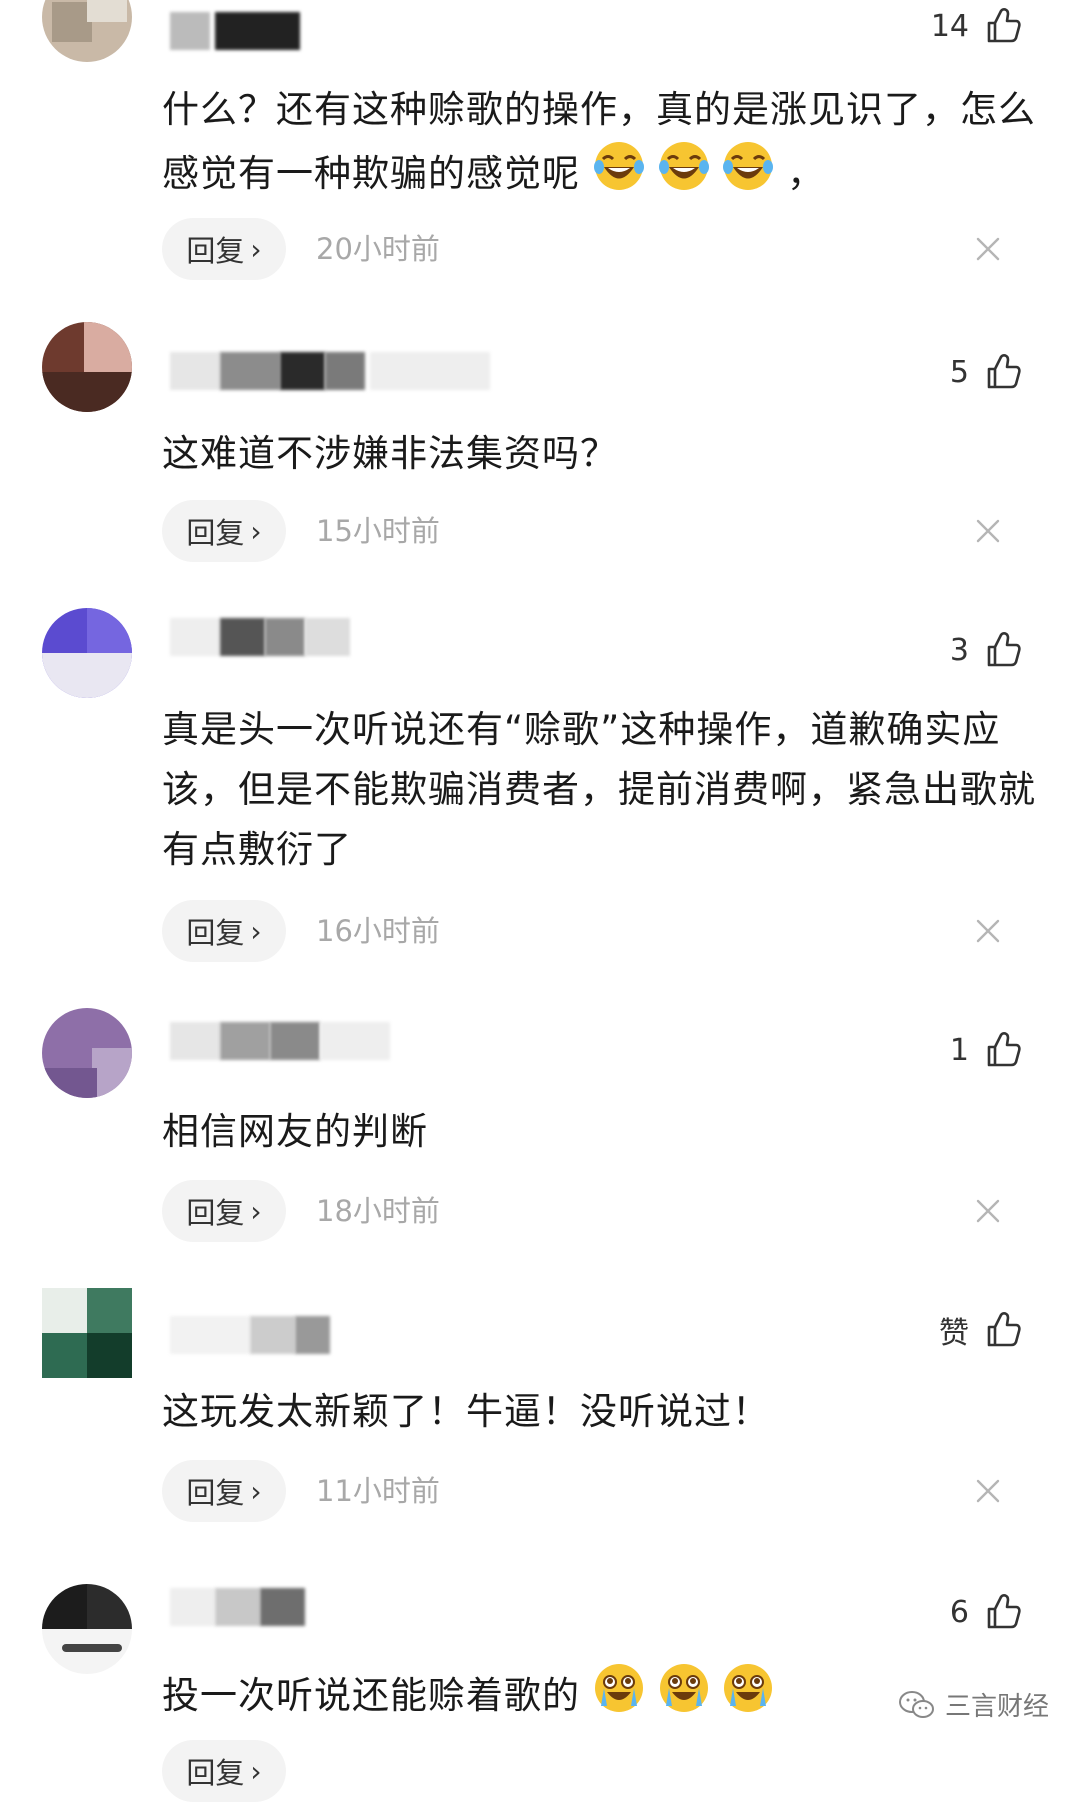 The image size is (1079, 1802). I want to click on like-button: 6, so click(986, 1612).